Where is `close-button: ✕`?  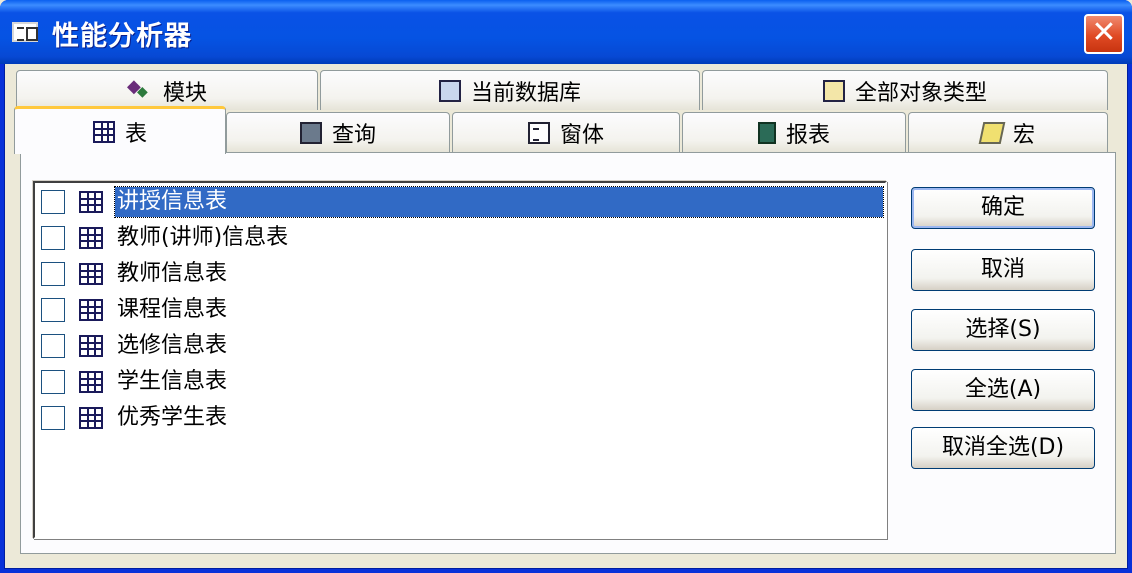
close-button: ✕ is located at coordinates (1104, 34).